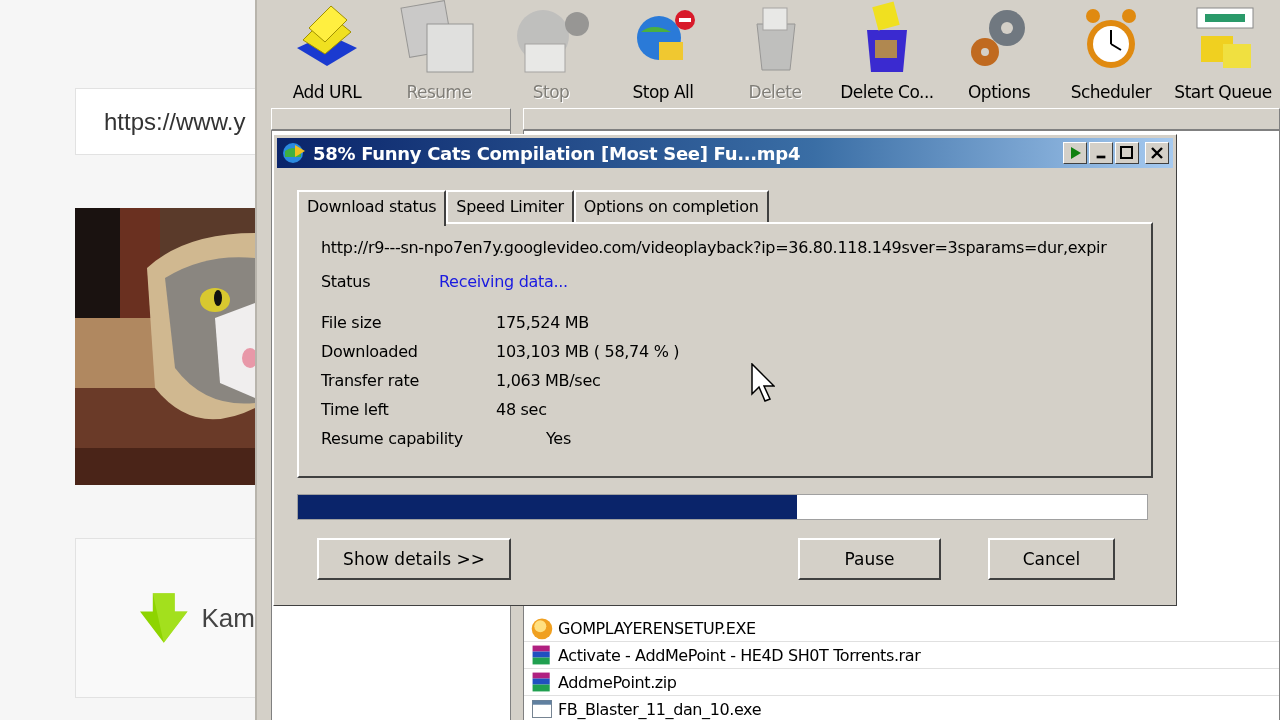 The width and height of the screenshot is (1280, 720). I want to click on download-arrow-icon, so click(164, 618).